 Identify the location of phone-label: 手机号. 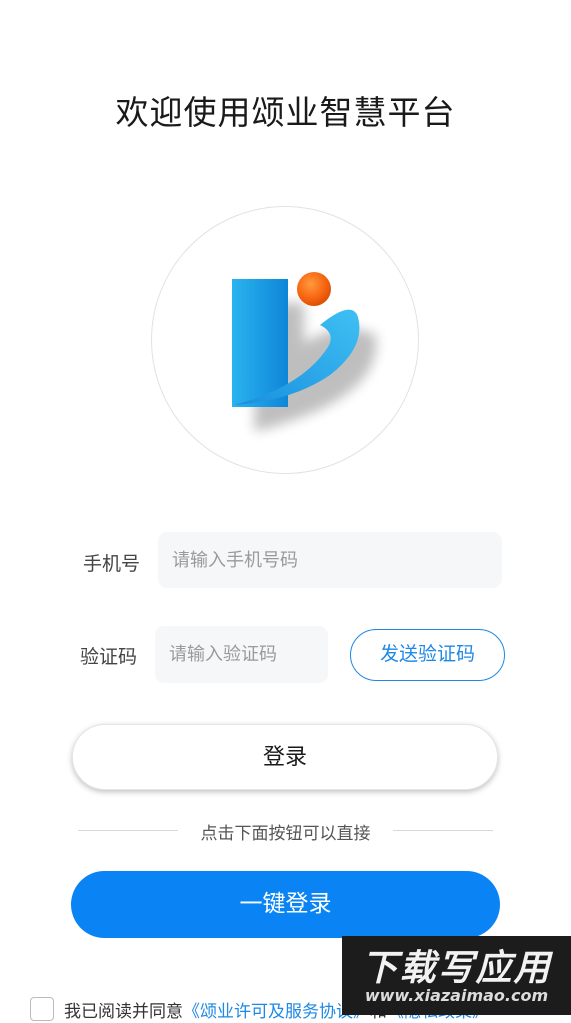
(112, 564).